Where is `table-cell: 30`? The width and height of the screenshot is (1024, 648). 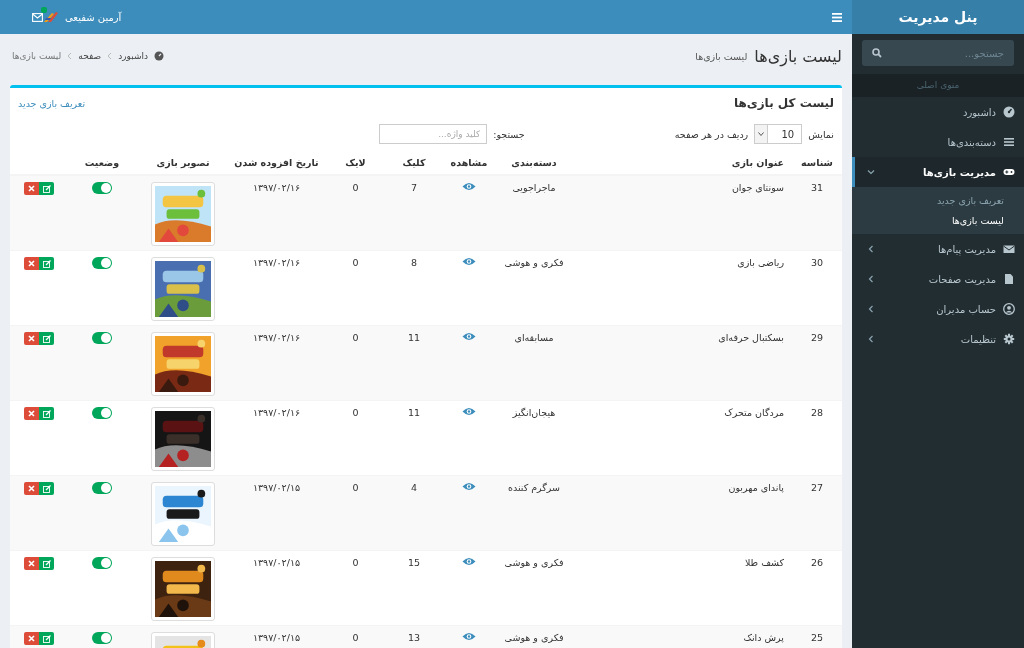 table-cell: 30 is located at coordinates (817, 262).